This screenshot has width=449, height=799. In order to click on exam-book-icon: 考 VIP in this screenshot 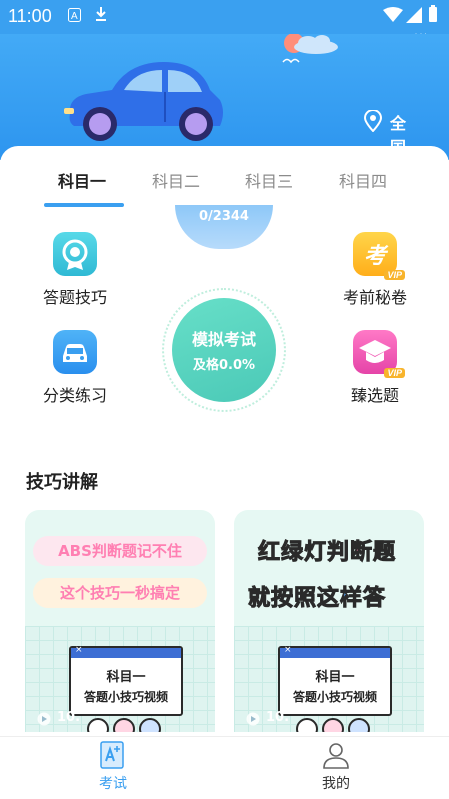, I will do `click(379, 256)`.